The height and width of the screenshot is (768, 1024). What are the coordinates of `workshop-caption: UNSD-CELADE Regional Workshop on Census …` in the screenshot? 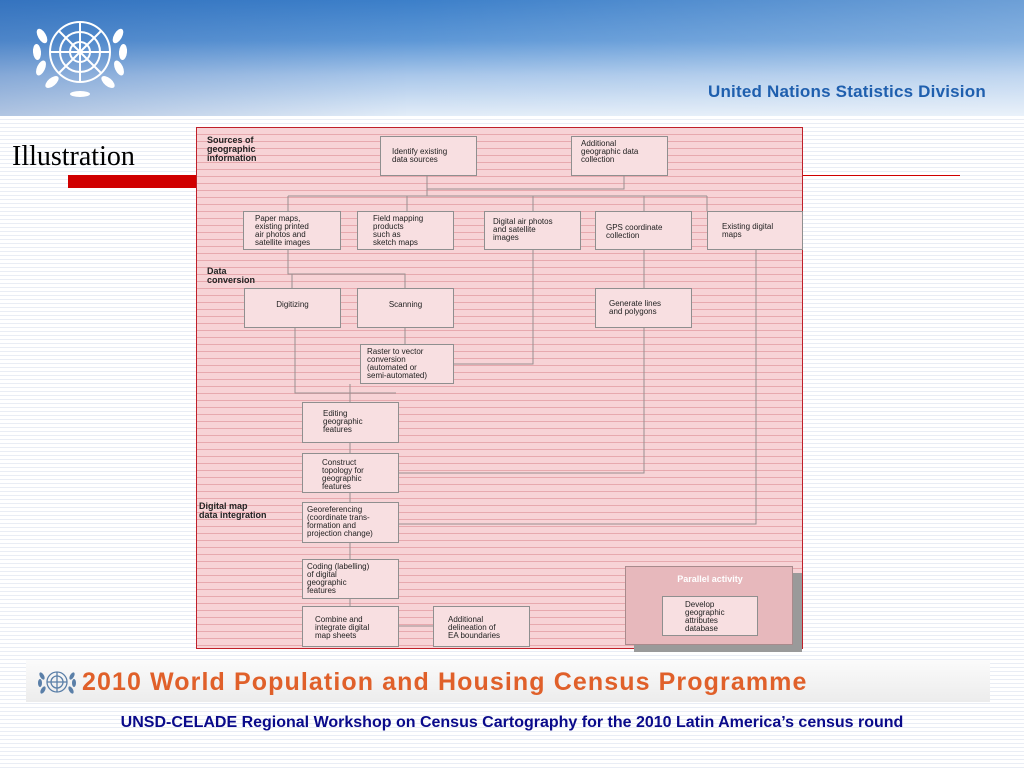 It's located at (512, 722).